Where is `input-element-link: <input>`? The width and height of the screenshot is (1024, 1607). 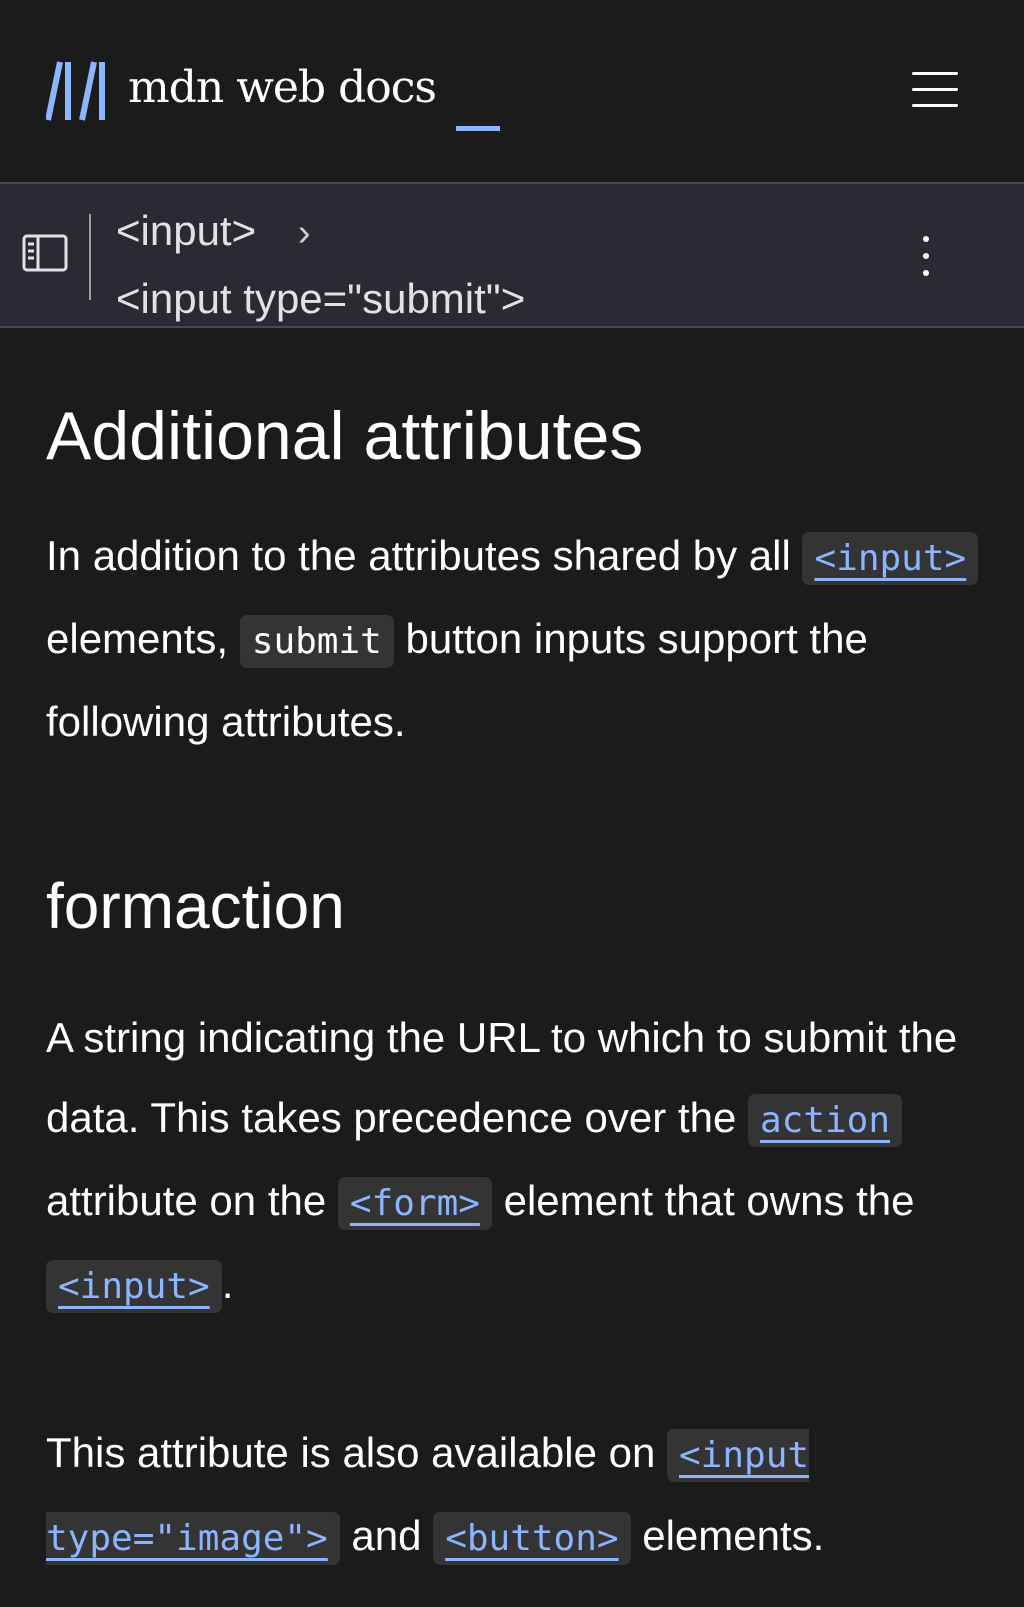 input-element-link: <input> is located at coordinates (890, 558).